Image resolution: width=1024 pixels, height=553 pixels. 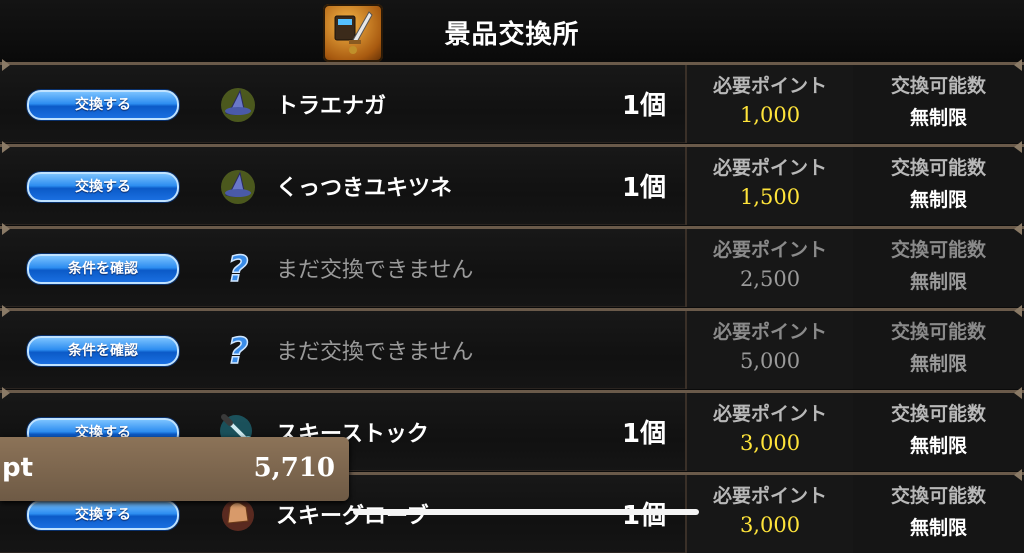 I want to click on required-points-value: 1,500, so click(x=770, y=197).